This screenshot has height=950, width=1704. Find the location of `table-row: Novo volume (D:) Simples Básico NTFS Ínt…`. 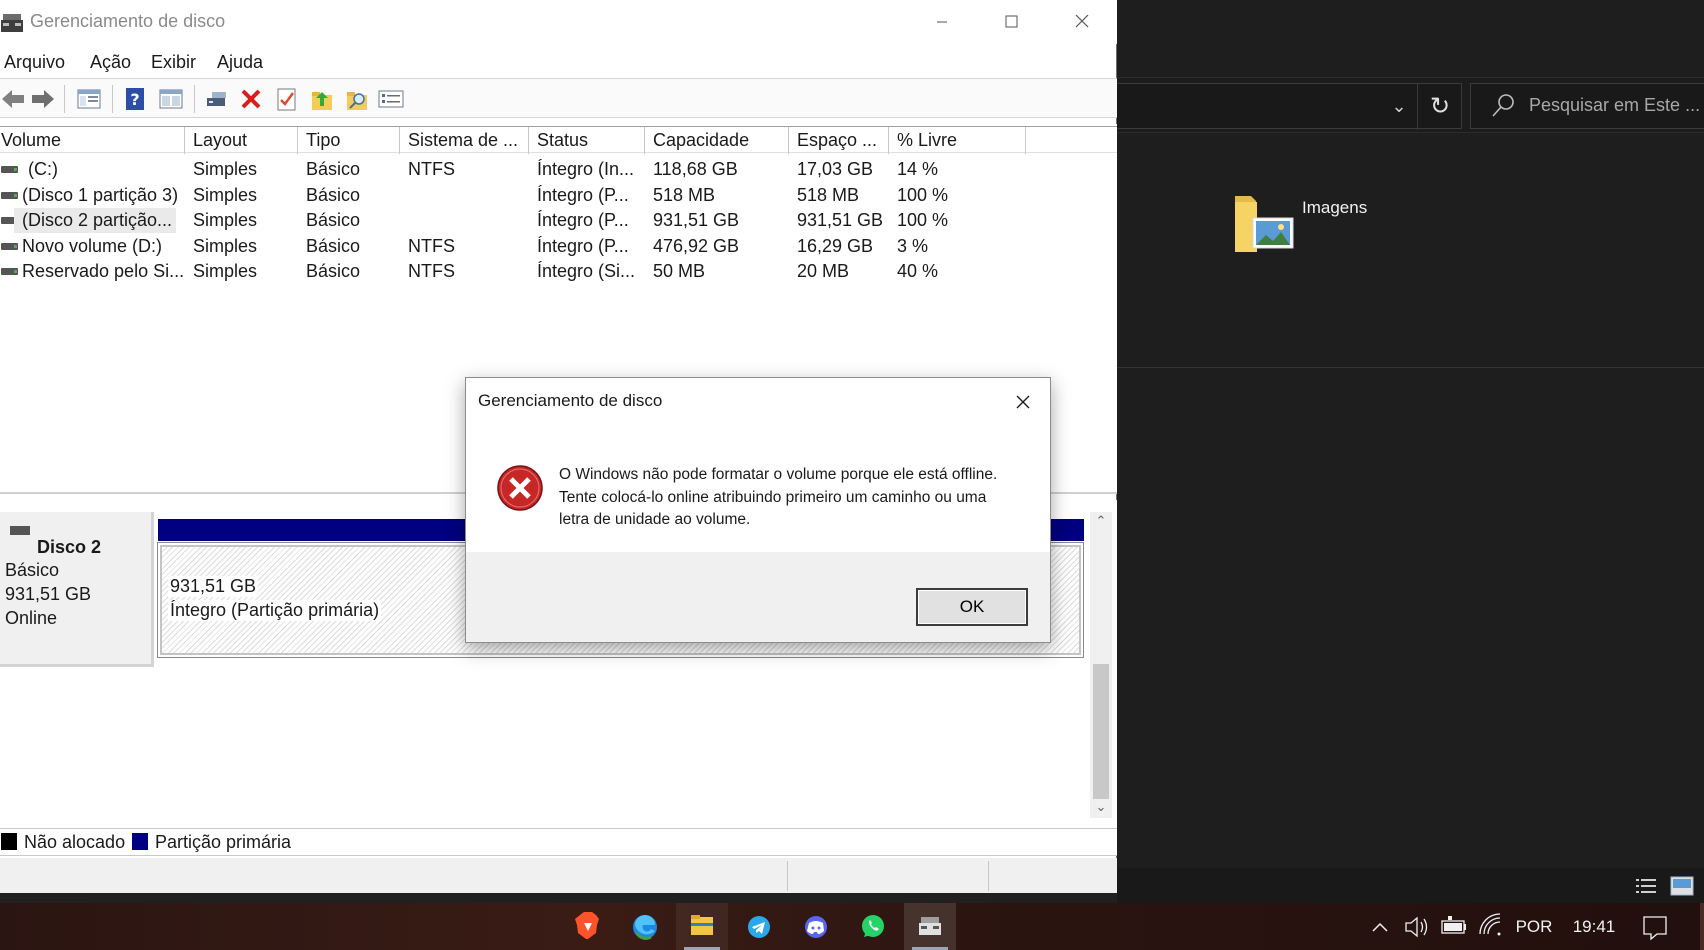

table-row: Novo volume (D:) Simples Básico NTFS Ínt… is located at coordinates (558, 246).